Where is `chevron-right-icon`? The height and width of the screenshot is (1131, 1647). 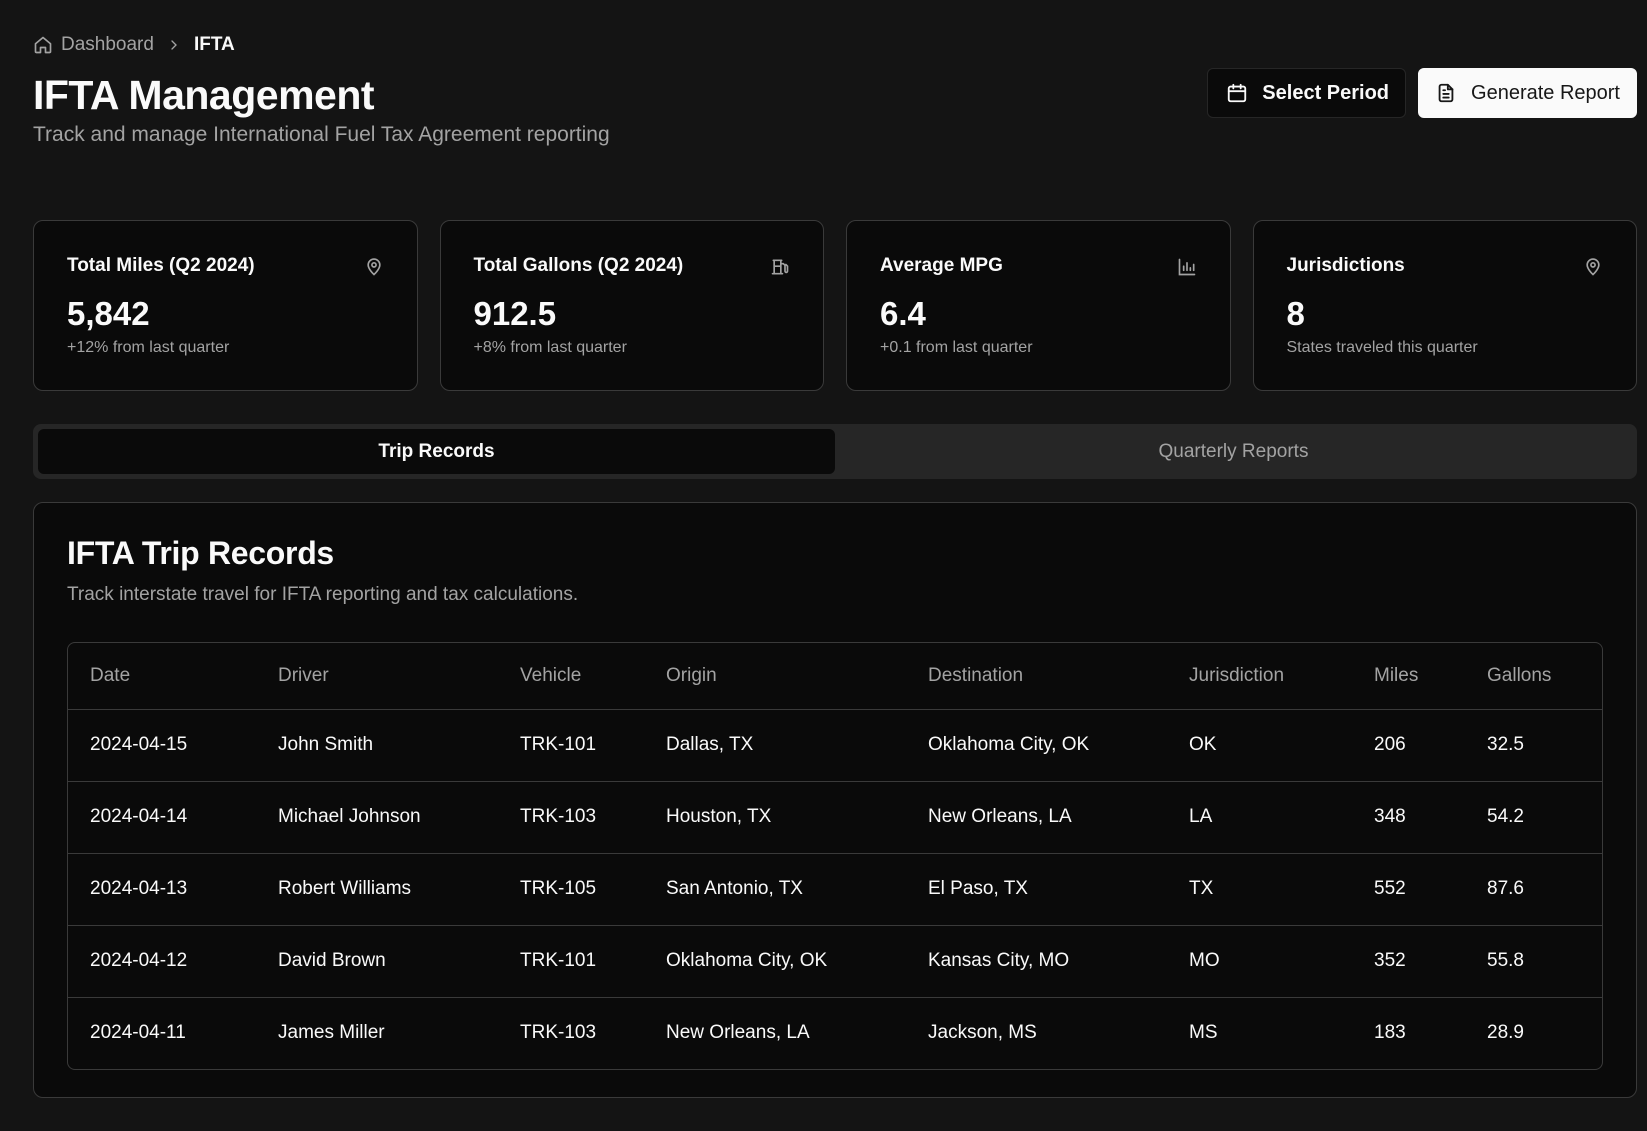
chevron-right-icon is located at coordinates (174, 45).